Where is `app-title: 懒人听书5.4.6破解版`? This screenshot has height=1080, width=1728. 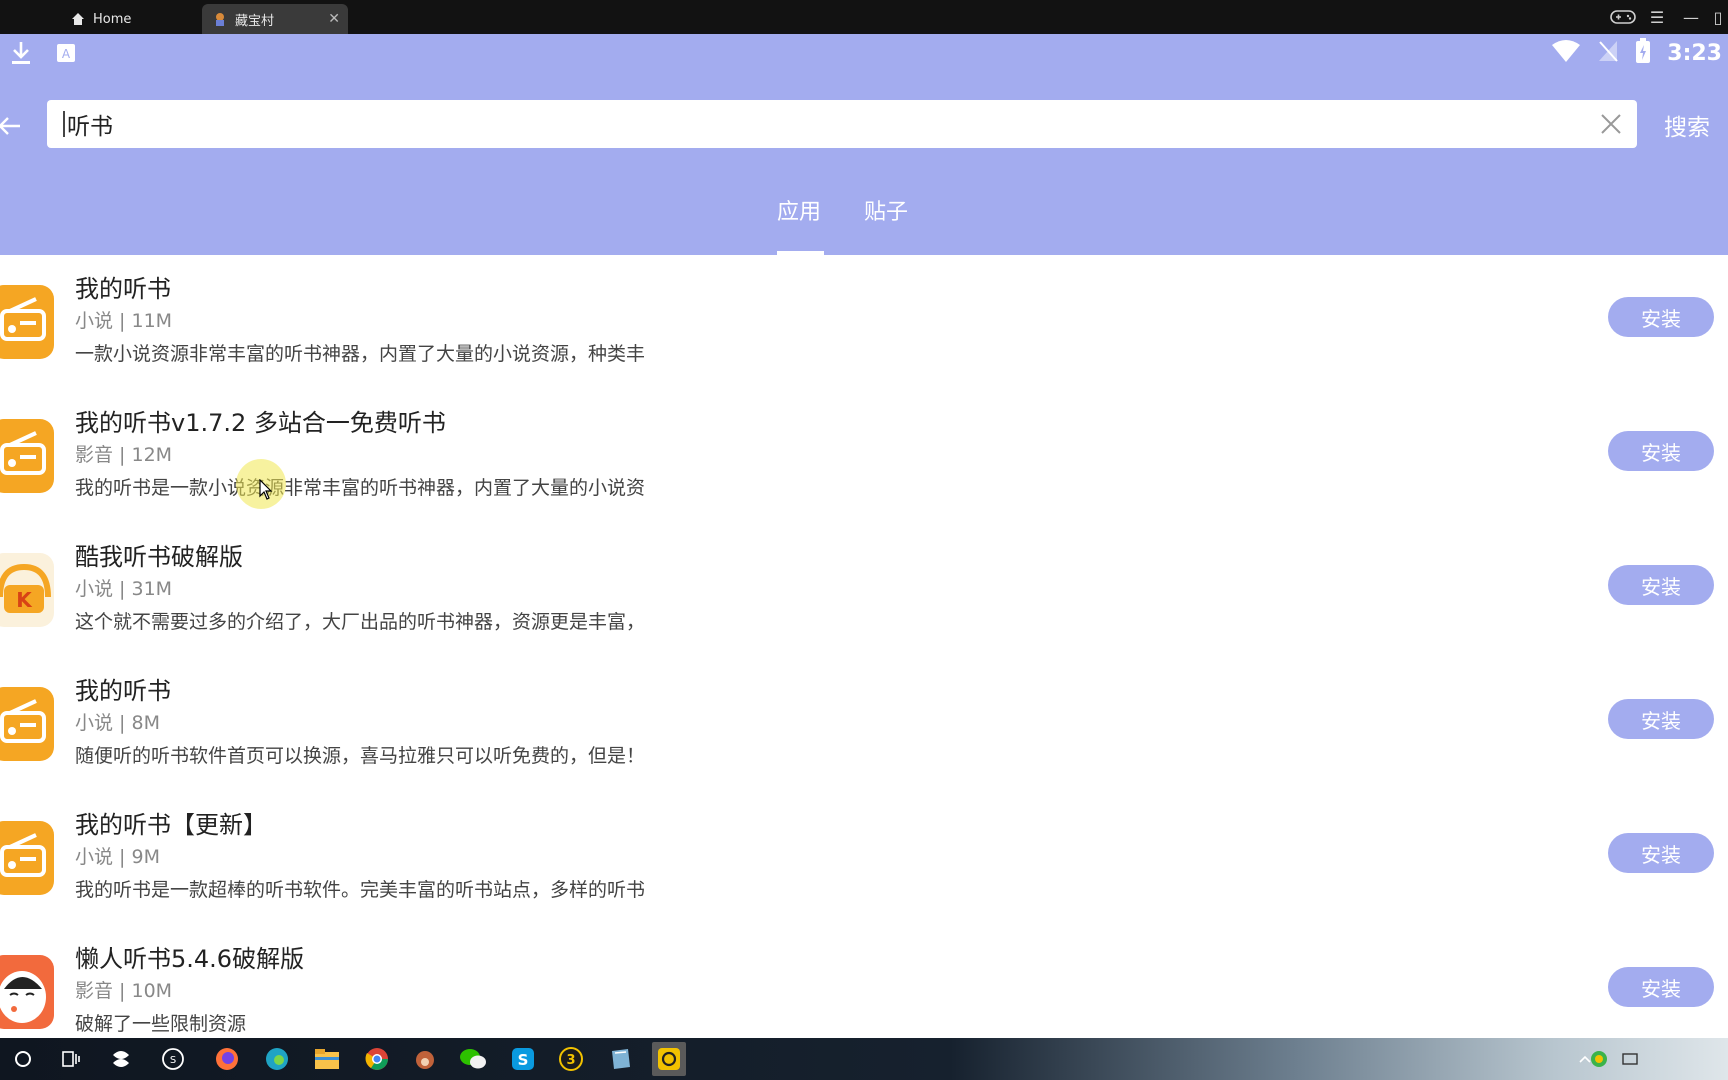
app-title: 懒人听书5.4.6破解版 is located at coordinates (190, 959).